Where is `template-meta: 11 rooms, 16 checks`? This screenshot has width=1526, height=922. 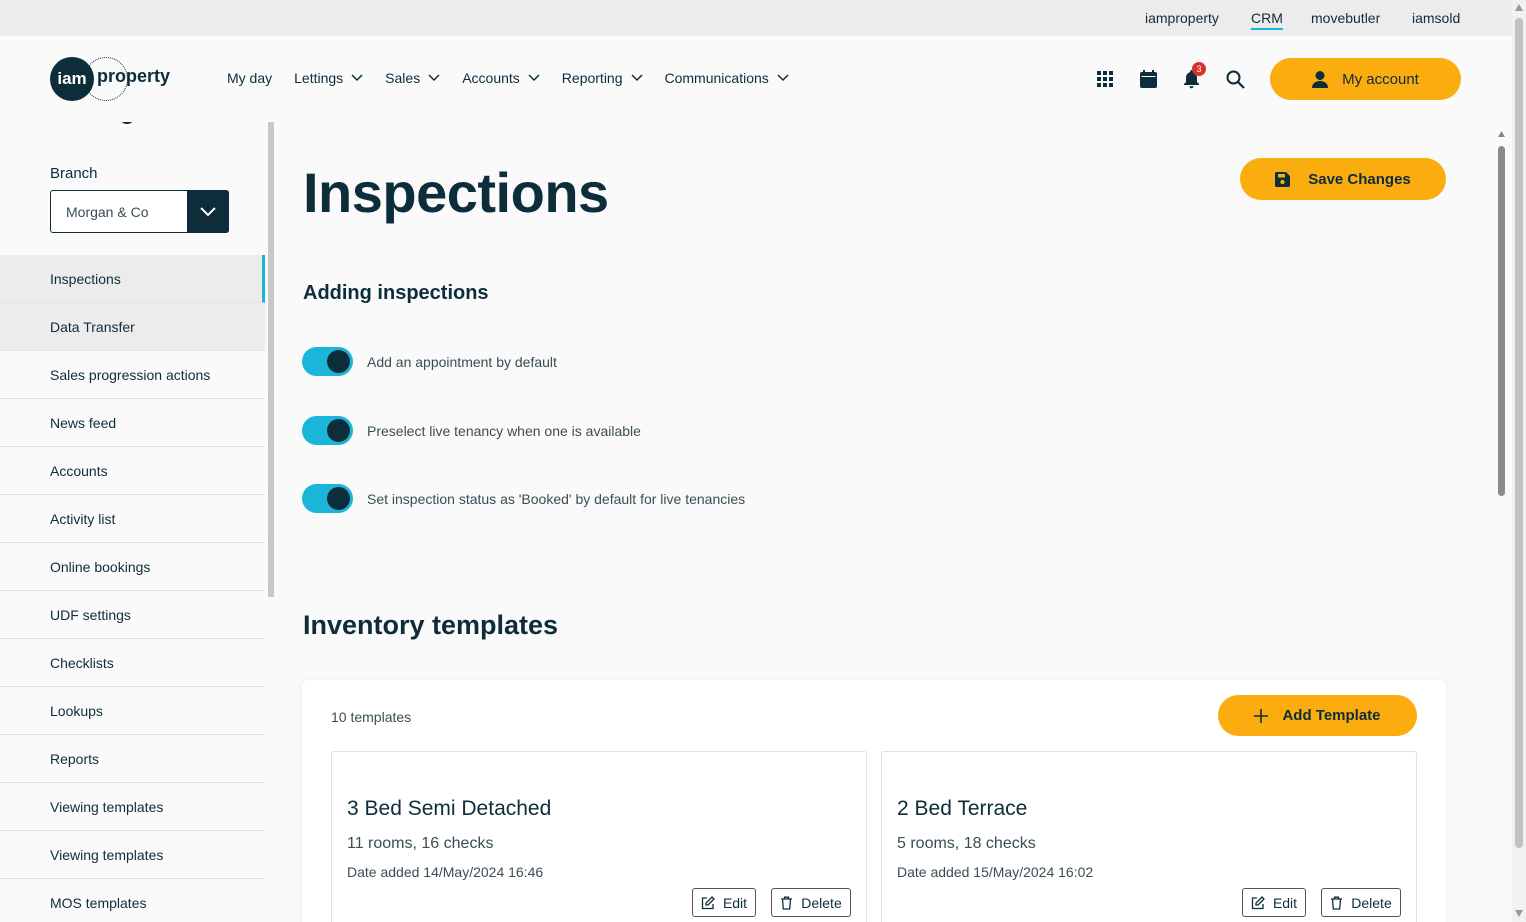
template-meta: 11 rooms, 16 checks is located at coordinates (420, 843).